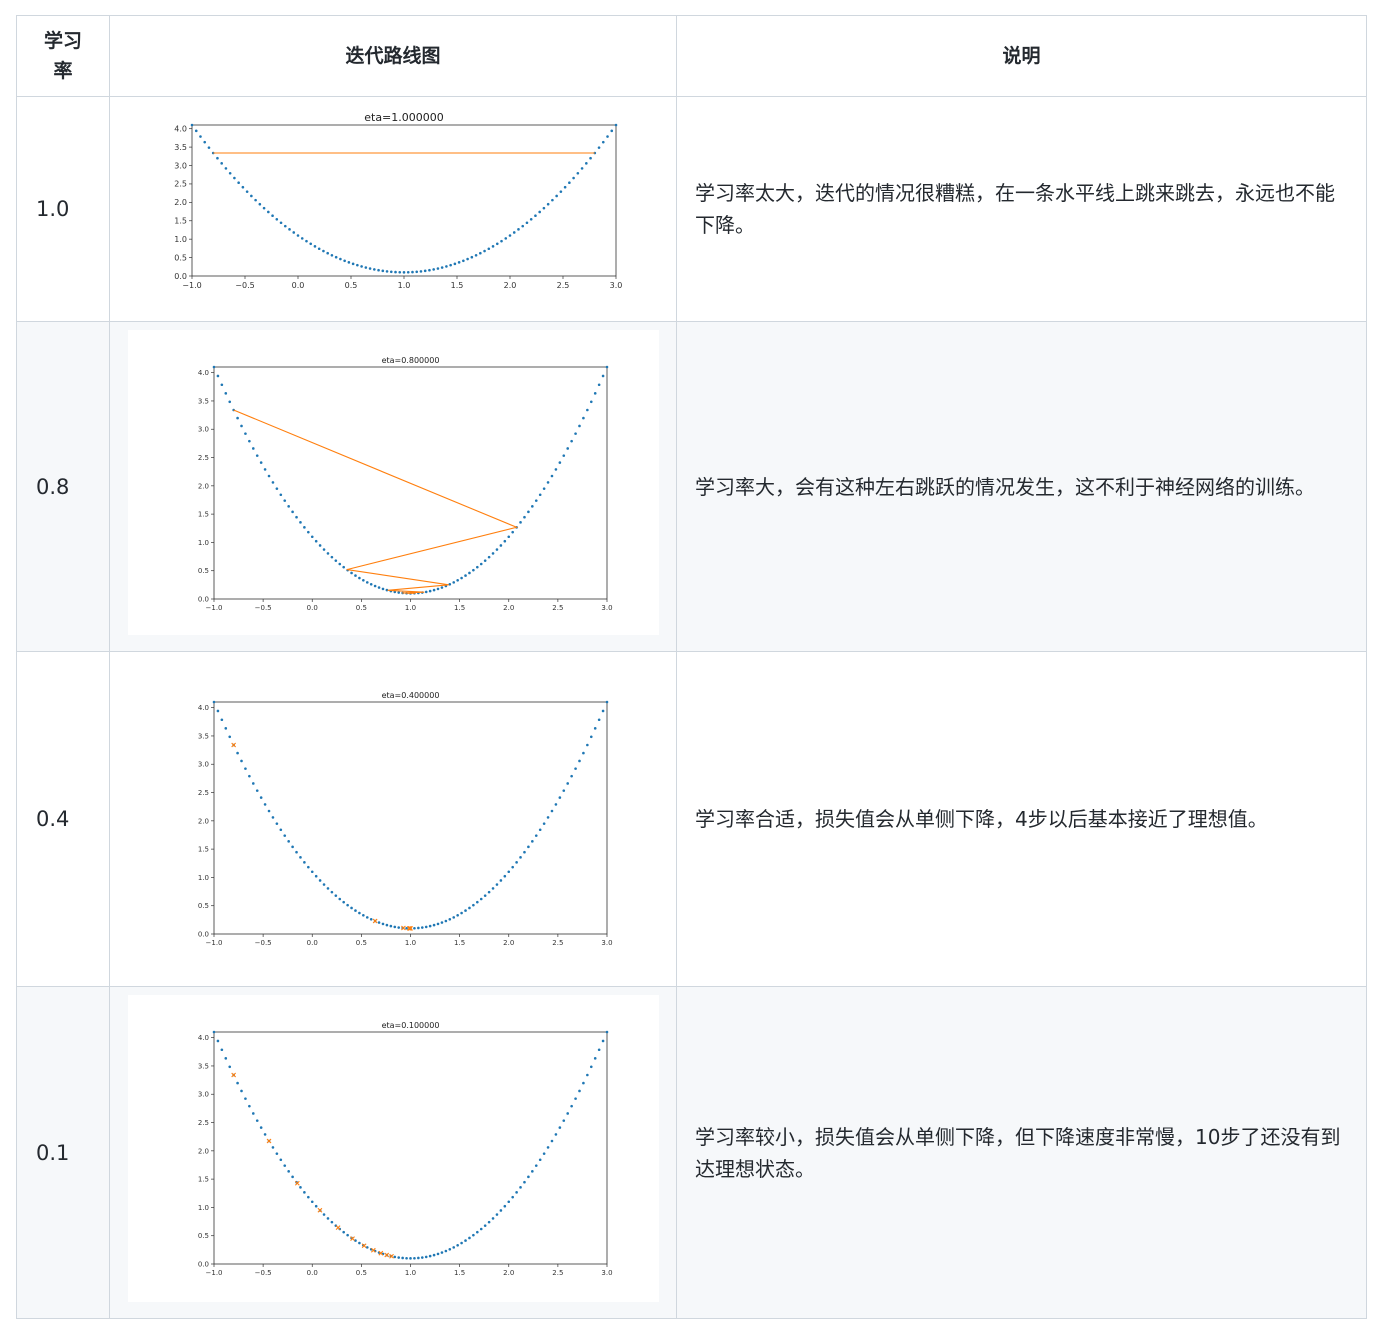 This screenshot has width=1390, height=1338. What do you see at coordinates (1021, 56) in the screenshot?
I see `header-description: 说明` at bounding box center [1021, 56].